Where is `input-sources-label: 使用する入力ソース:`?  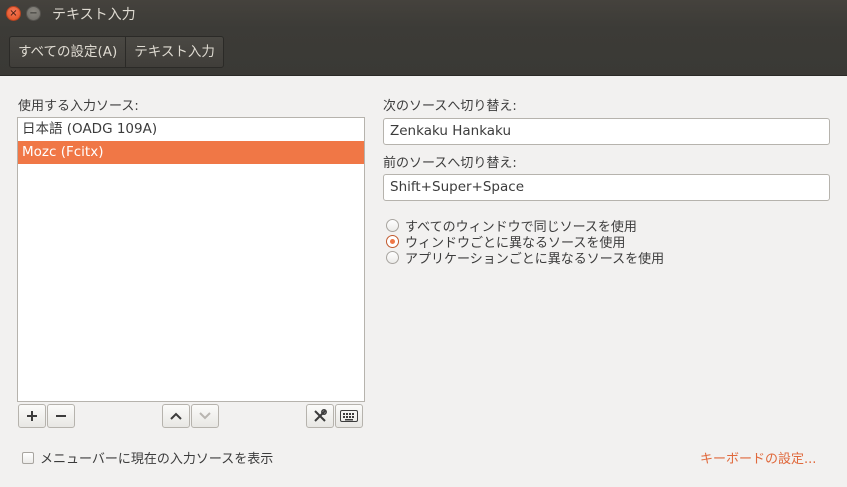
input-sources-label: 使用する入力ソース: is located at coordinates (78, 106).